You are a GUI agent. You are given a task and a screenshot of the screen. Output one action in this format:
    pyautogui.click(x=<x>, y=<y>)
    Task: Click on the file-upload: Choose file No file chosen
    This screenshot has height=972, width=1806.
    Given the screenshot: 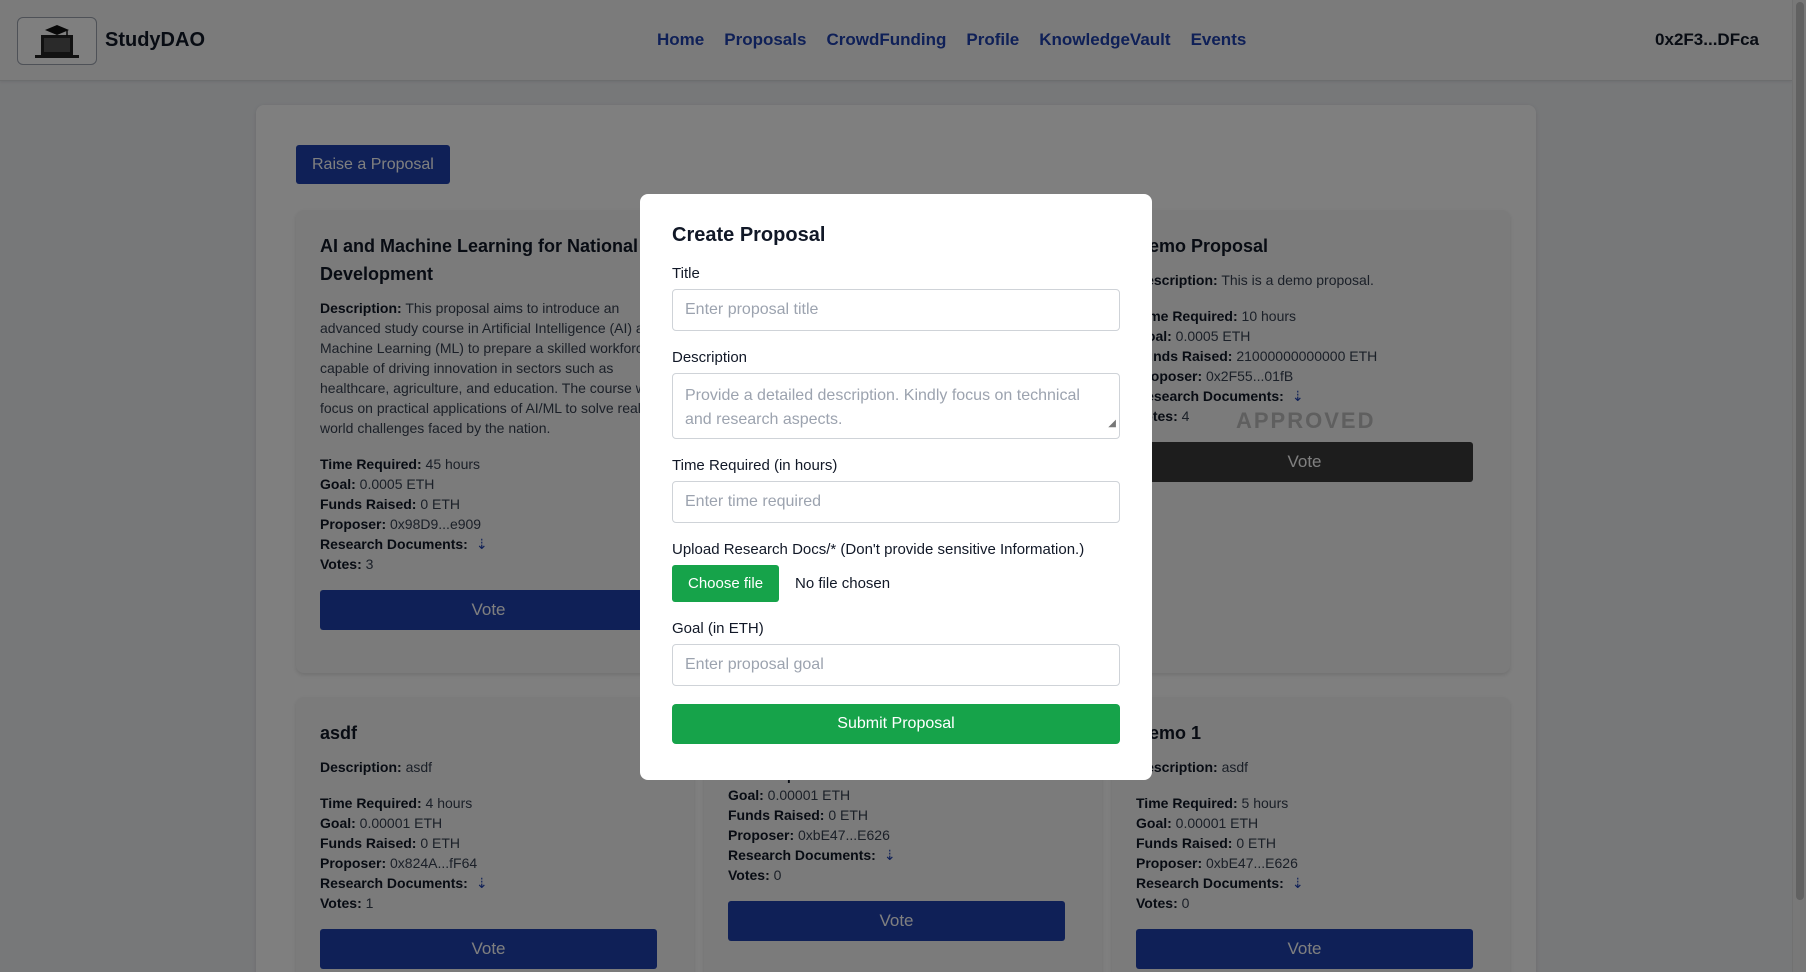 What is the action you would take?
    pyautogui.click(x=896, y=583)
    